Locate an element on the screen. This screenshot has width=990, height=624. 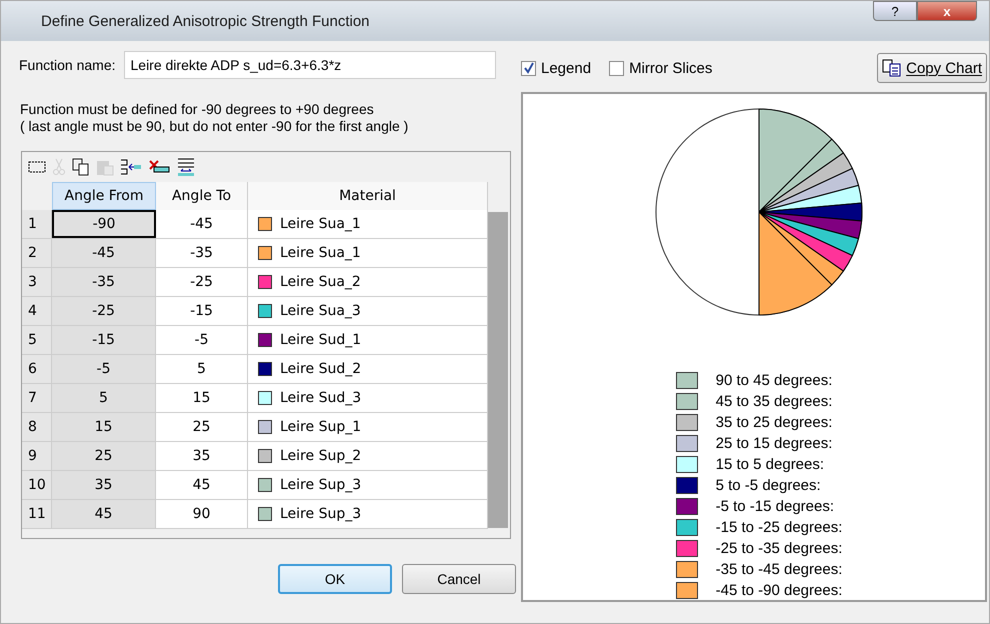
column-header: Angle To is located at coordinates (202, 196).